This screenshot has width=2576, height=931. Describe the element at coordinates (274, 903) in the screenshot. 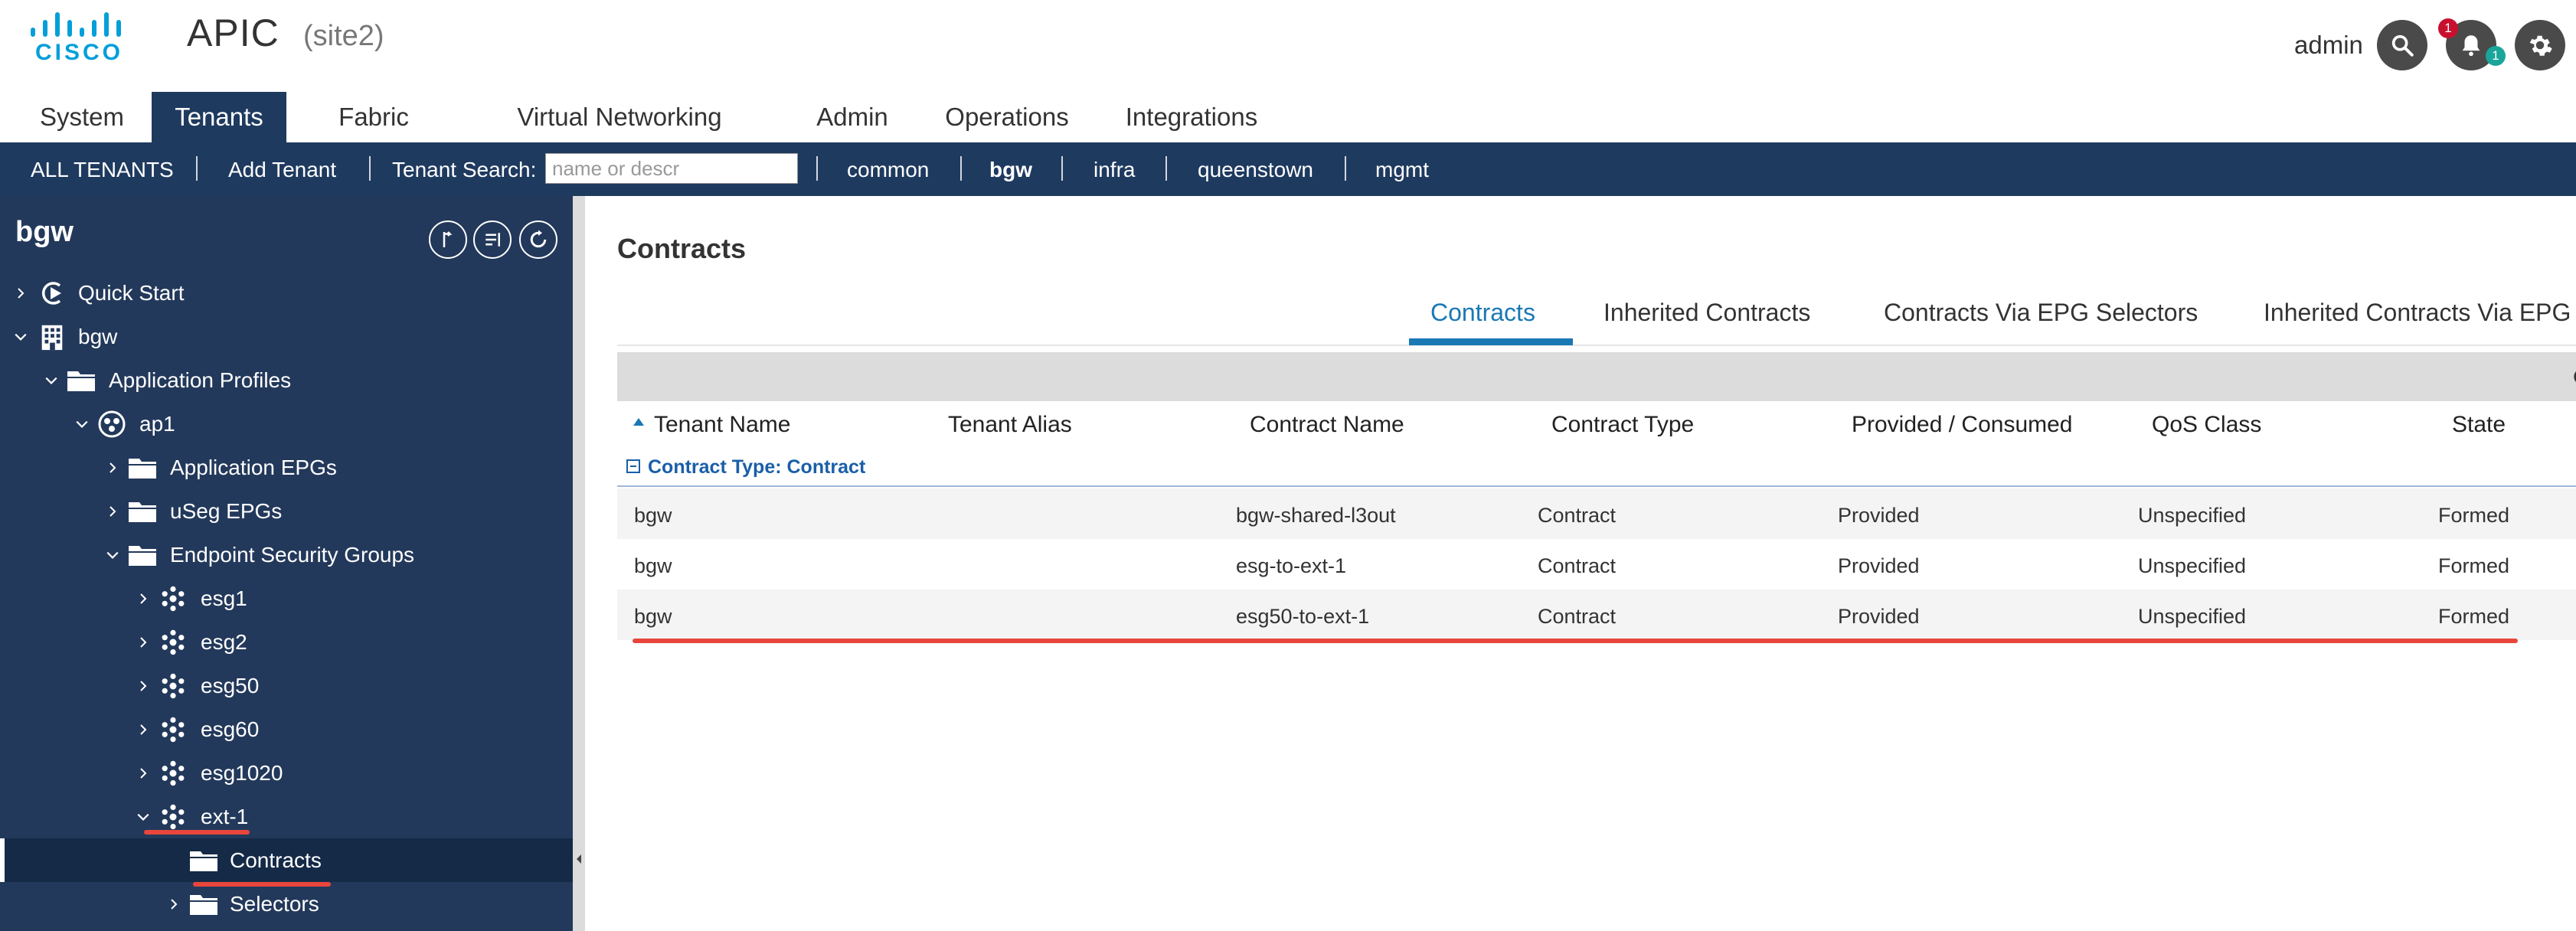

I see `tree-item-label: Selectors` at that location.